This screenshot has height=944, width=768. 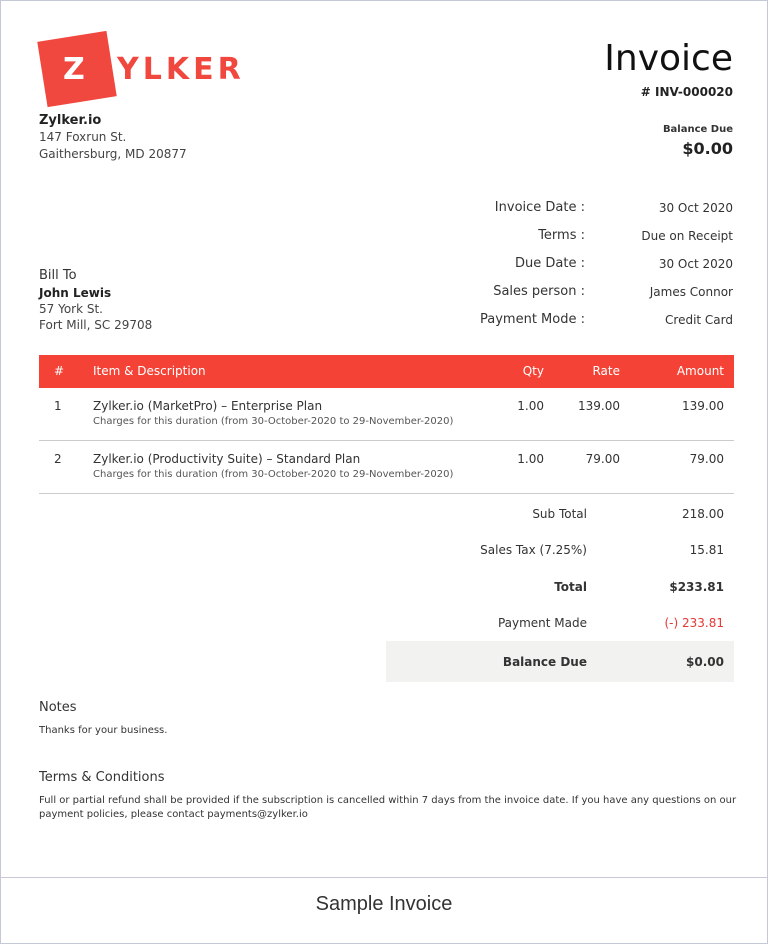 What do you see at coordinates (102, 777) in the screenshot?
I see `terms-label: Terms & Conditions` at bounding box center [102, 777].